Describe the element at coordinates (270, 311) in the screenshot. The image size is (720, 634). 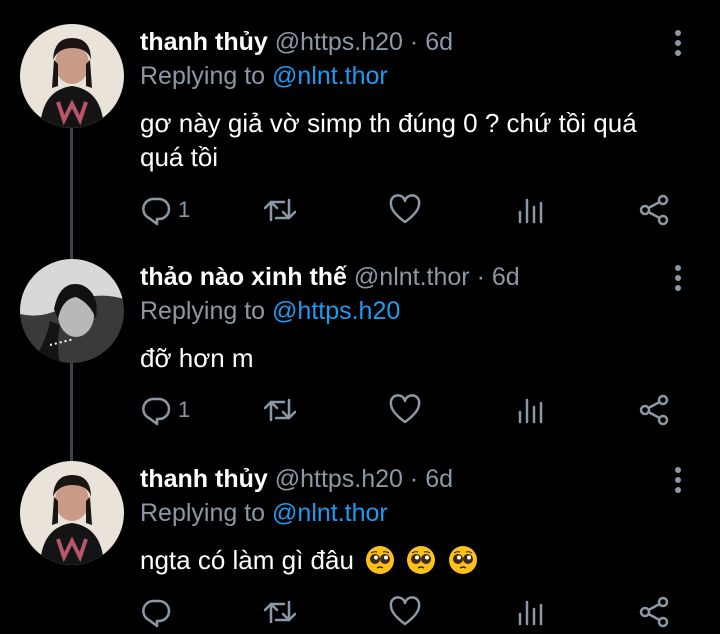
I see `replying-to: Replying to @https.h20` at that location.